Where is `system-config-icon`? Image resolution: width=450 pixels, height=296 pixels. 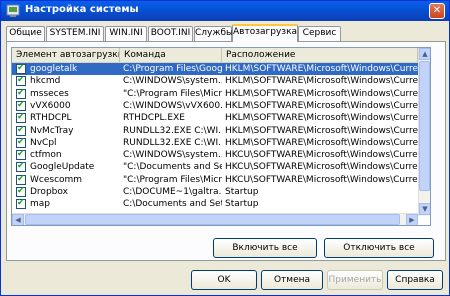 system-config-icon is located at coordinates (13, 10).